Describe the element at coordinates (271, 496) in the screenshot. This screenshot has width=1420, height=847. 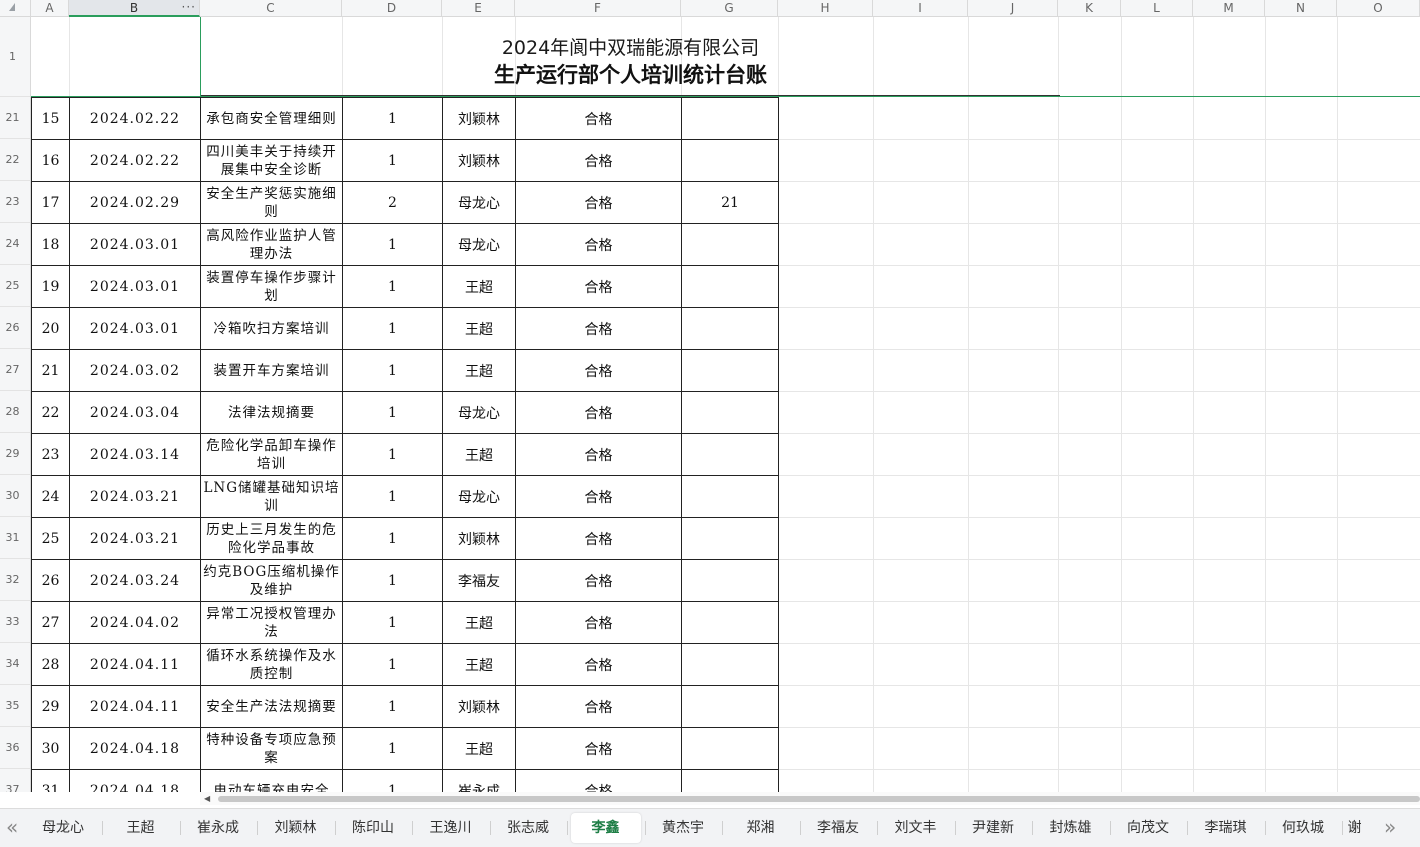
I see `content-cell: LNG储罐基础知识培训` at that location.